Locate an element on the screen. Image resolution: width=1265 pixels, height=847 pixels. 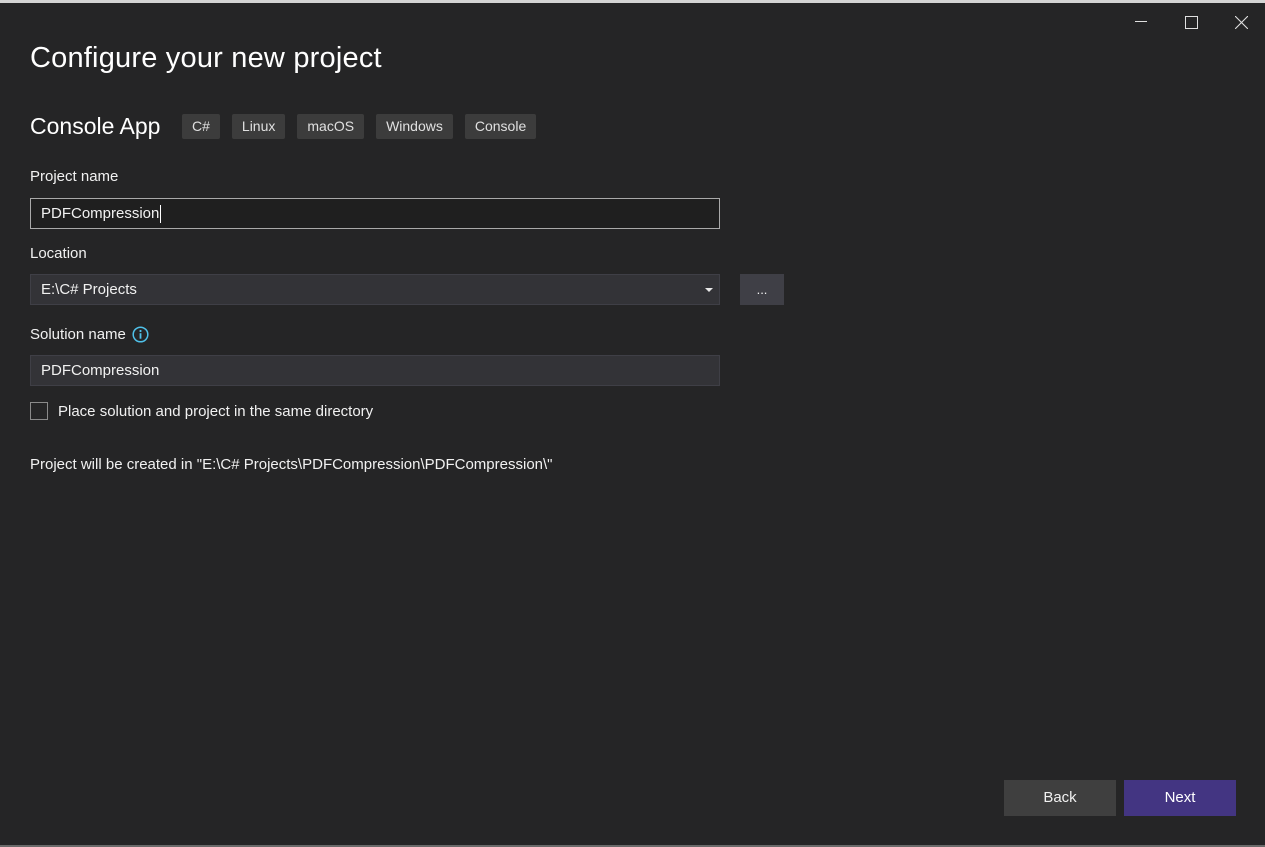
location-dropdown: E:\C# Projects is located at coordinates (375, 289).